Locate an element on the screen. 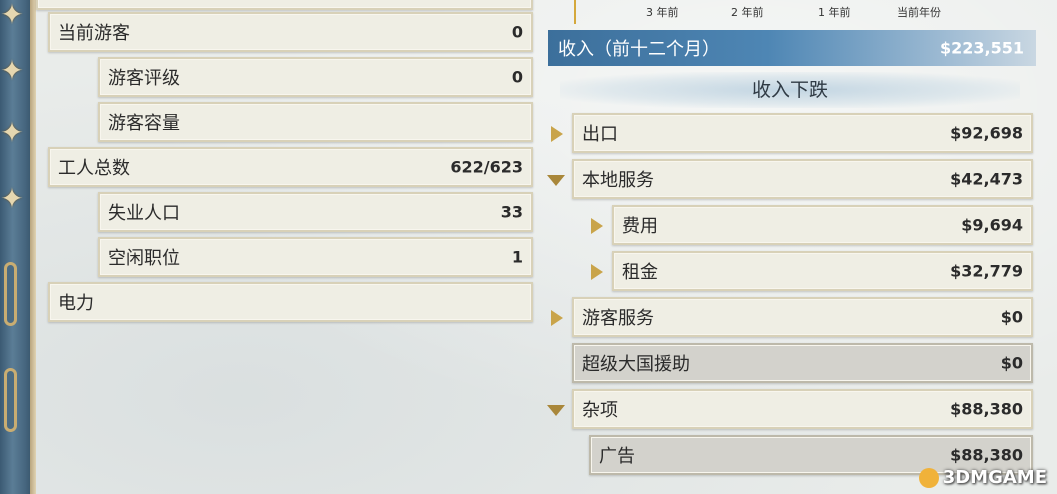 The height and width of the screenshot is (494, 1057). income-label: 本地服务 is located at coordinates (618, 180).